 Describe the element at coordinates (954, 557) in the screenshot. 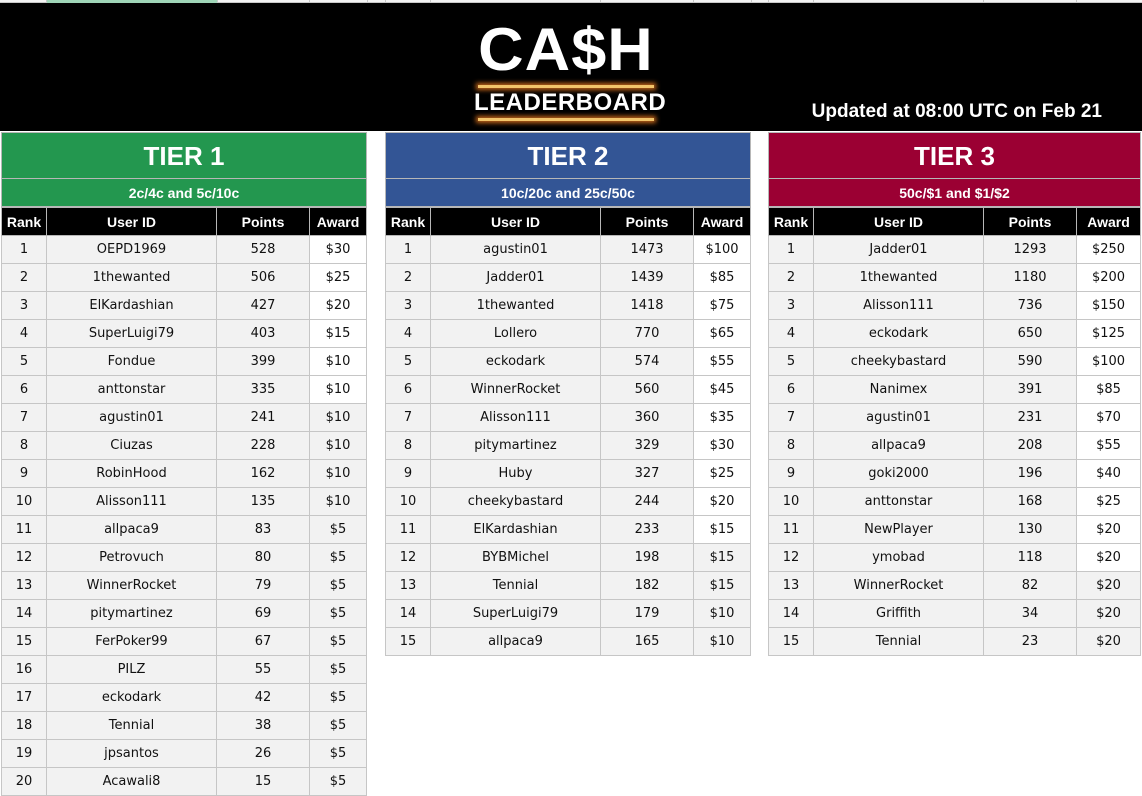

I see `table-row: 12 ymobad 118 $20` at that location.